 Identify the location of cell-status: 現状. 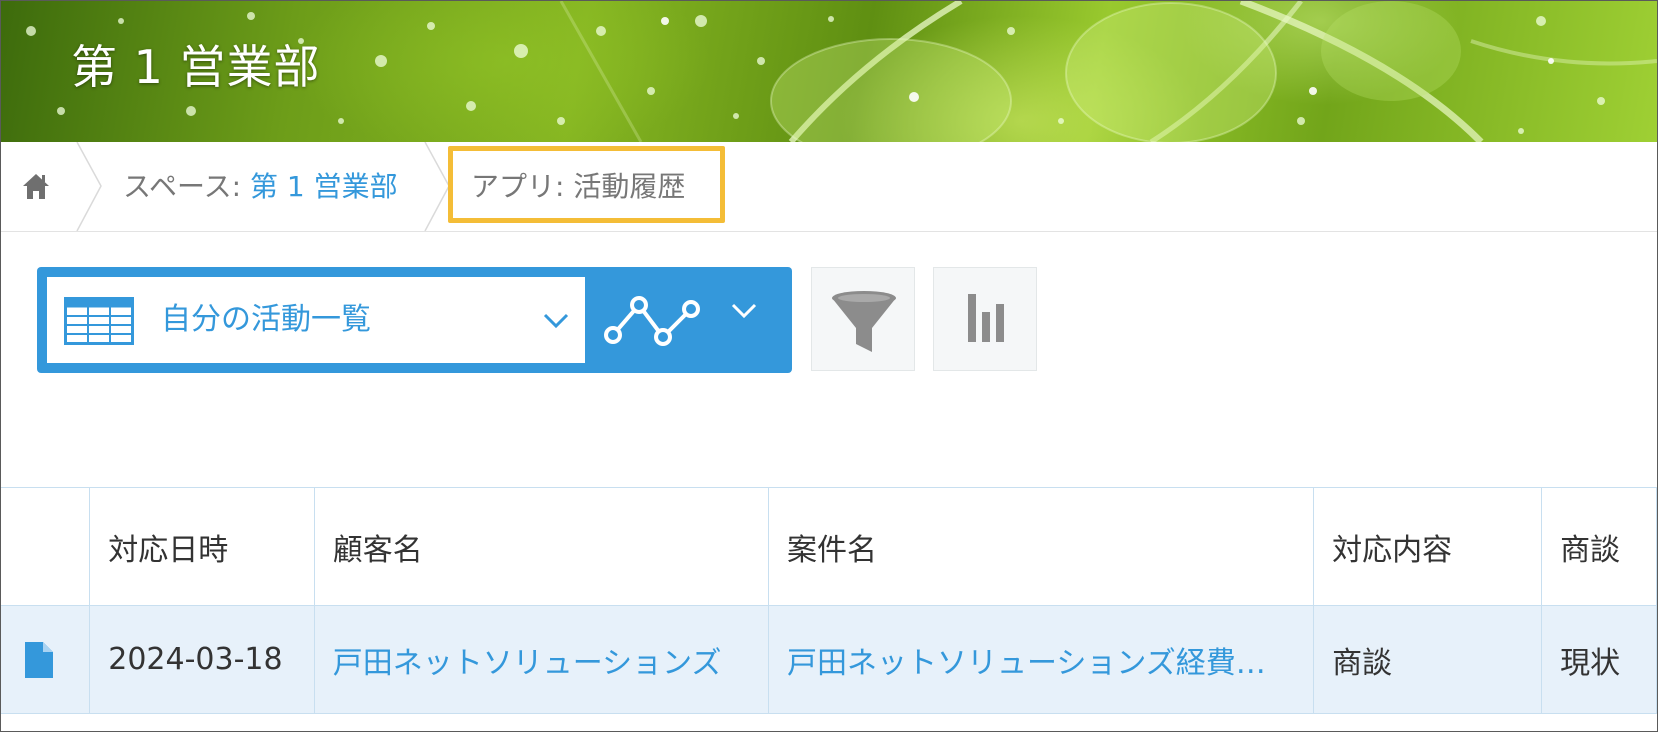
(1599, 659).